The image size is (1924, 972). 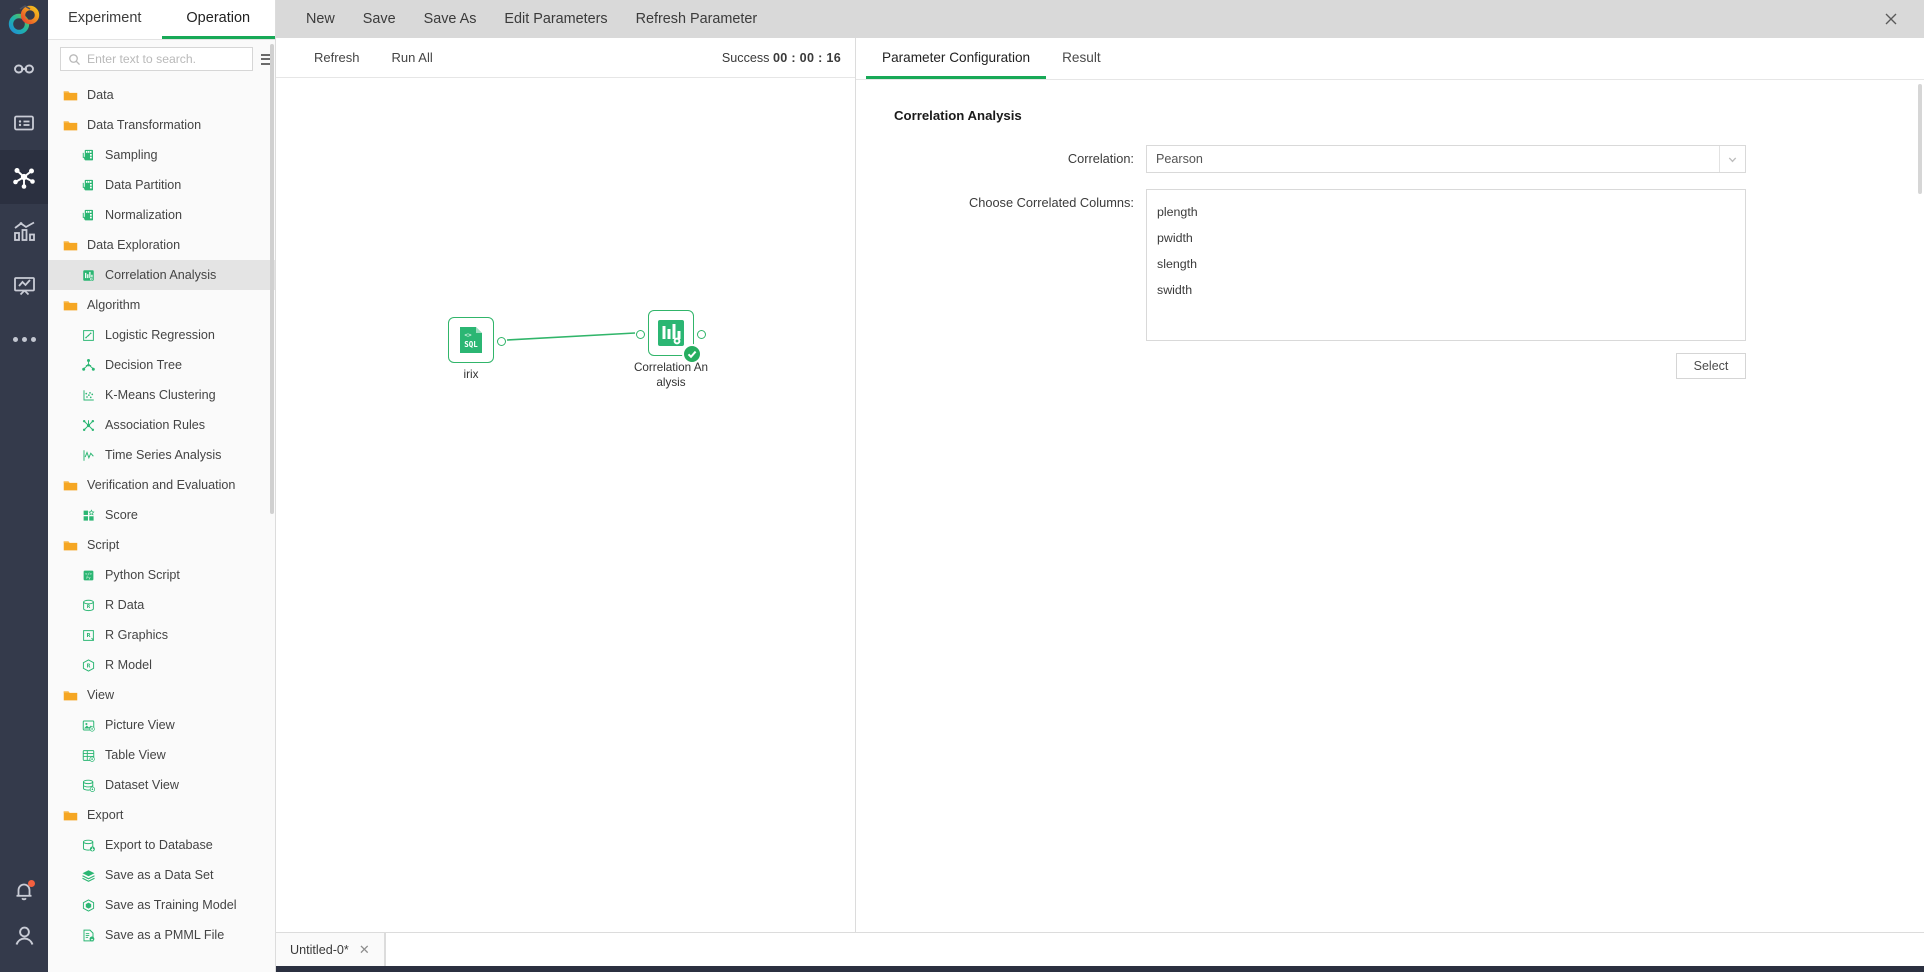 I want to click on tree-item-data: Data, so click(x=161, y=95).